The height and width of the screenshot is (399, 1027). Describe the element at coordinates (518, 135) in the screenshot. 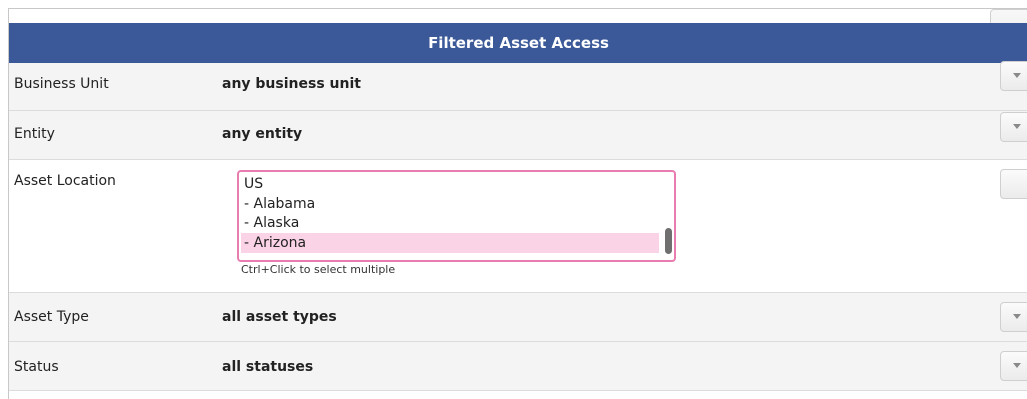

I see `entity-row: Entity any entity` at that location.